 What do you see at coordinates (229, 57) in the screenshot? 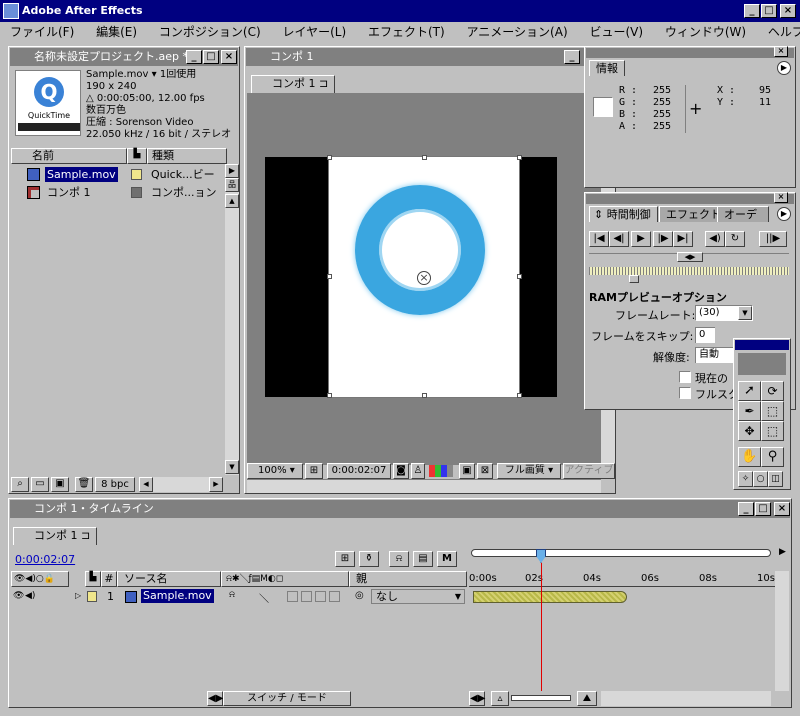
I see `project-close-button: ×` at bounding box center [229, 57].